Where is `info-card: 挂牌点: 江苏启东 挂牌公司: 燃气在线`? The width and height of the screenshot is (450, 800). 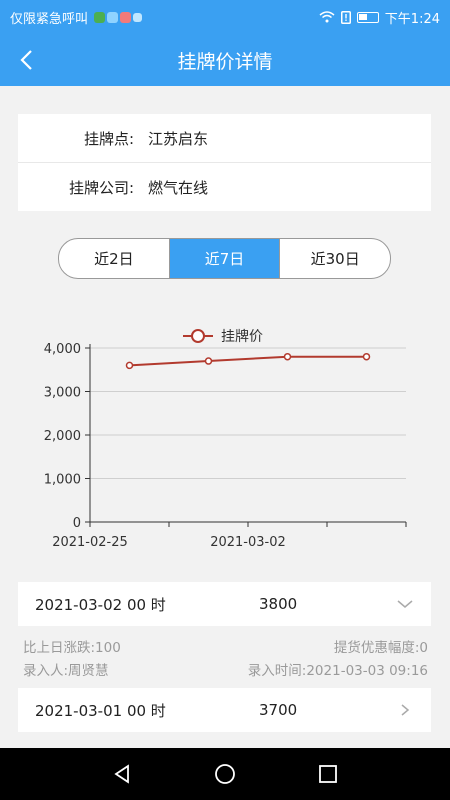 info-card: 挂牌点: 江苏启东 挂牌公司: 燃气在线 is located at coordinates (224, 162).